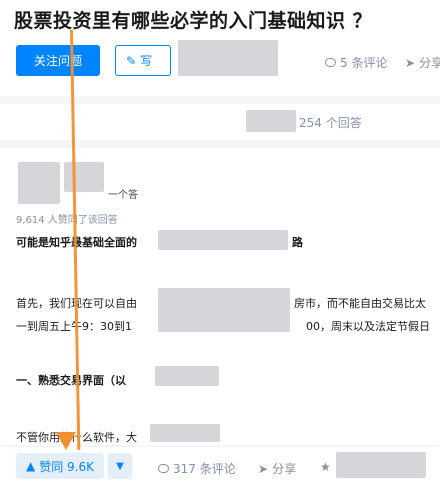 This screenshot has height=481, width=440. I want to click on blurred-author-name, so click(84, 177).